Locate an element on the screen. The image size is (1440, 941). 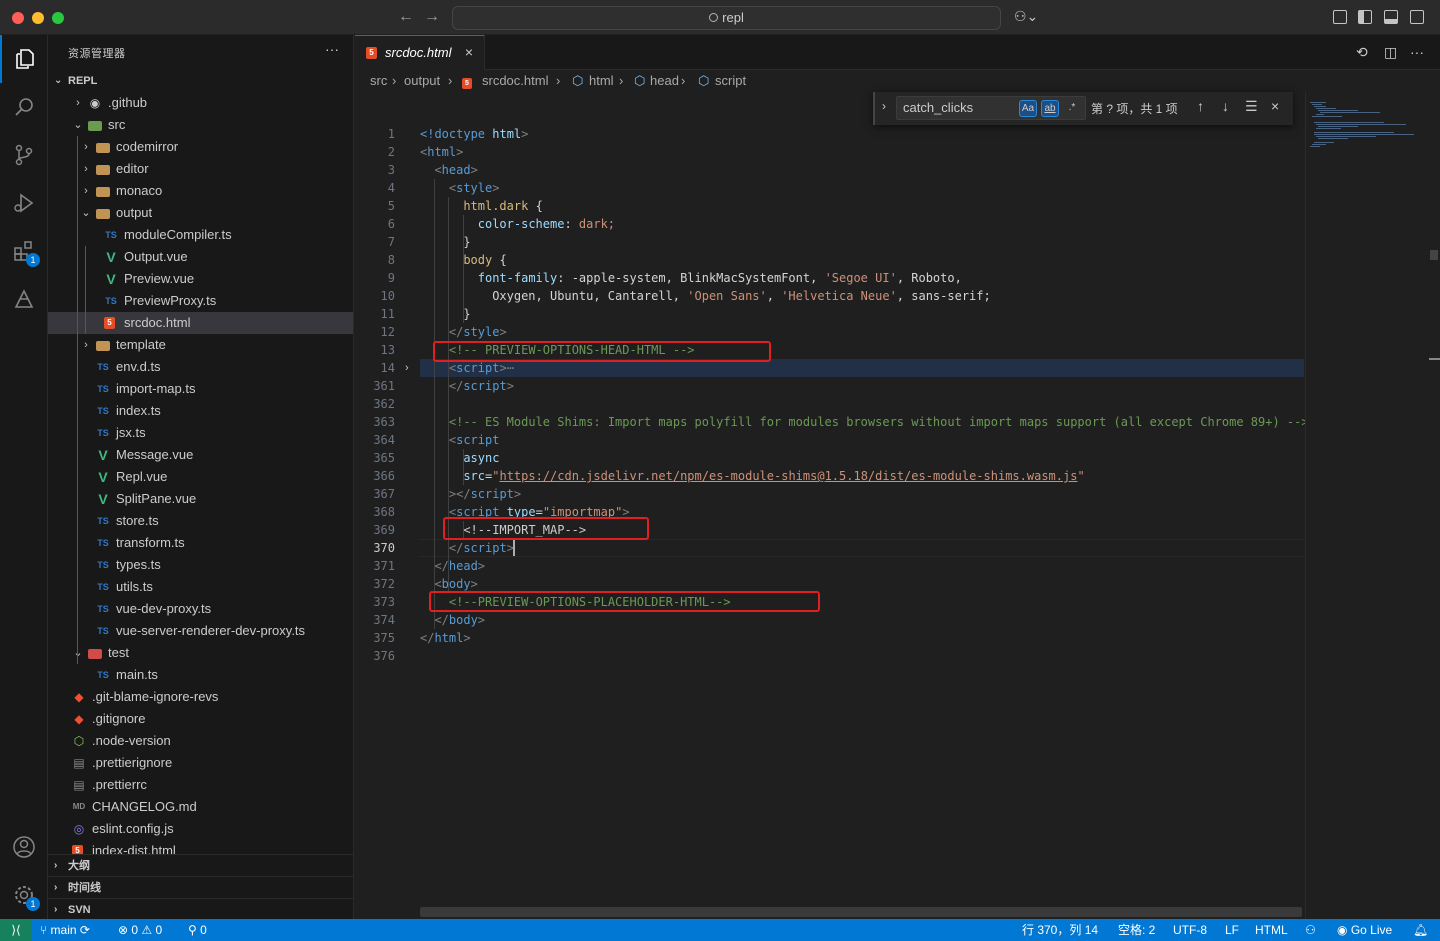
tree-item: TS transform.ts is located at coordinates (200, 543).